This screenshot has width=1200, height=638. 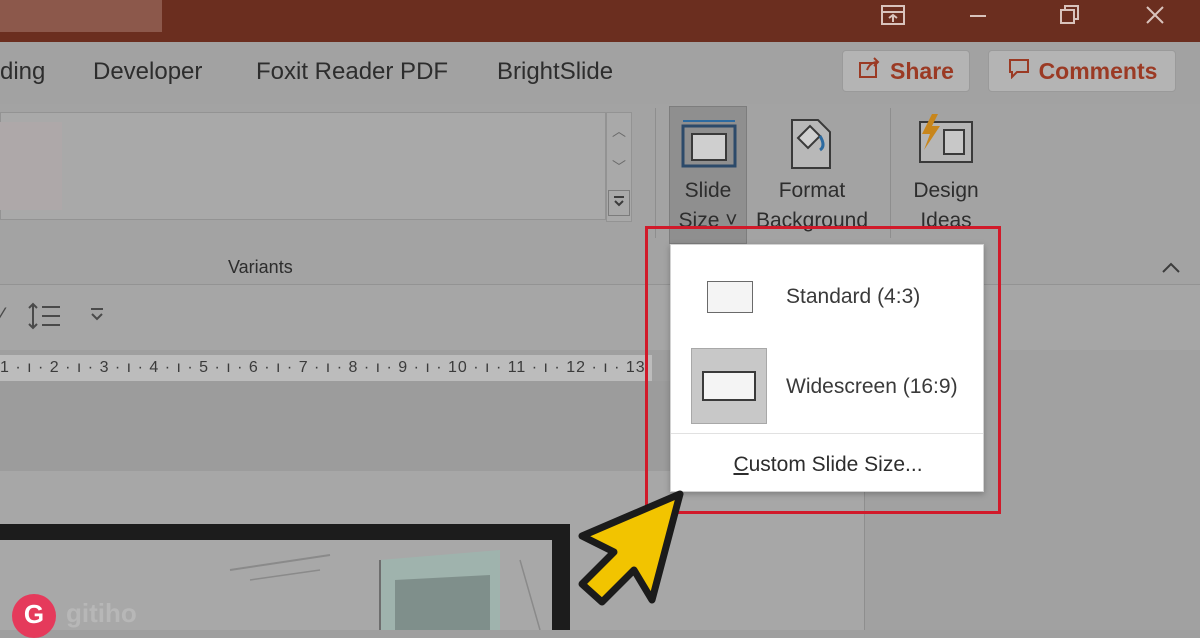 What do you see at coordinates (1069, 21) in the screenshot?
I see `restore-icon` at bounding box center [1069, 21].